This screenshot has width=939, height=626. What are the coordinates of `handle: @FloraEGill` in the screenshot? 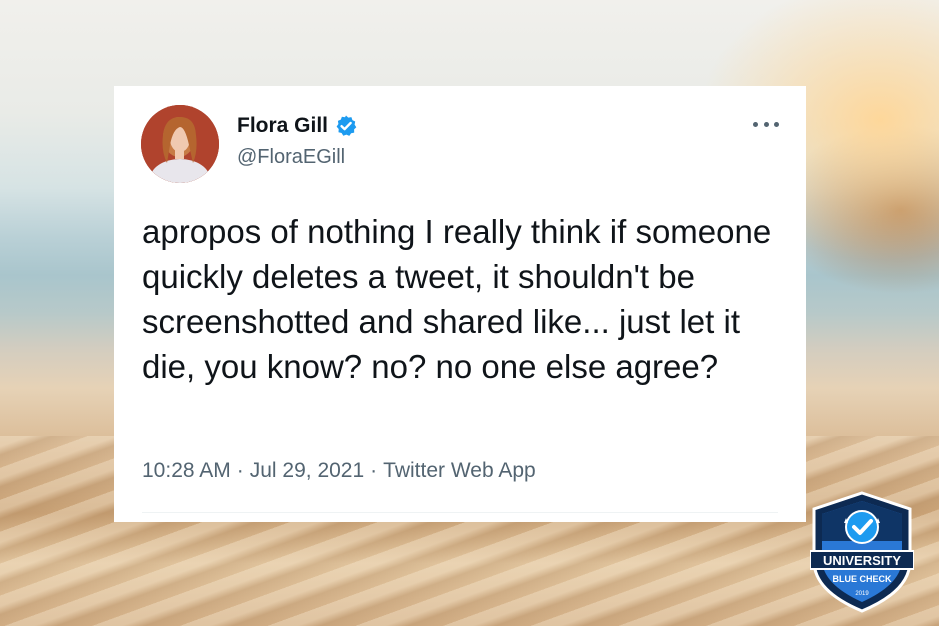 It's located at (291, 157).